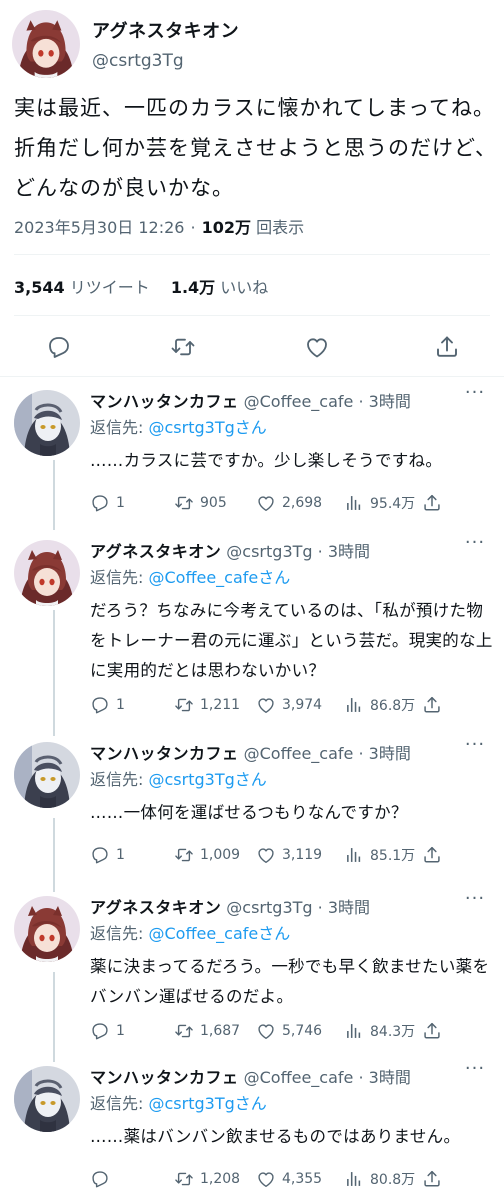 The width and height of the screenshot is (504, 1200). Describe the element at coordinates (207, 1031) in the screenshot. I see `retweet-button: 1,687` at that location.